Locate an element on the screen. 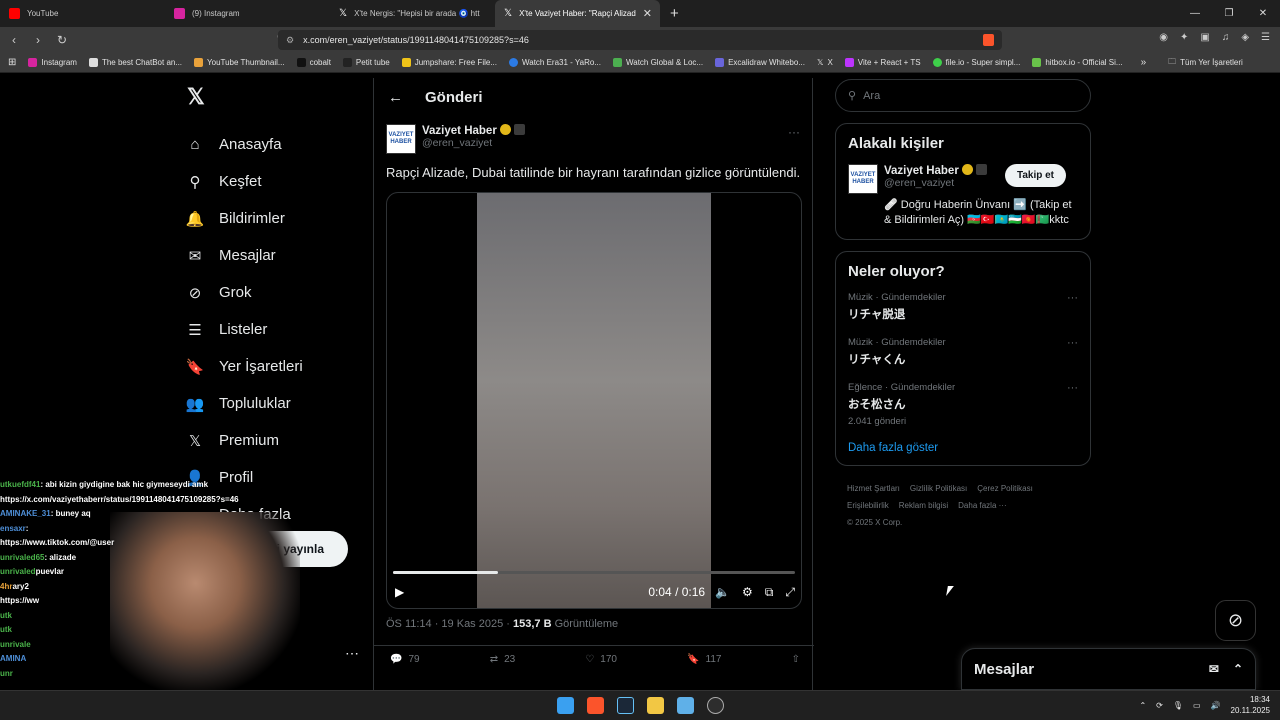 The image size is (1280, 720). new-tab-button: + is located at coordinates (674, 13).